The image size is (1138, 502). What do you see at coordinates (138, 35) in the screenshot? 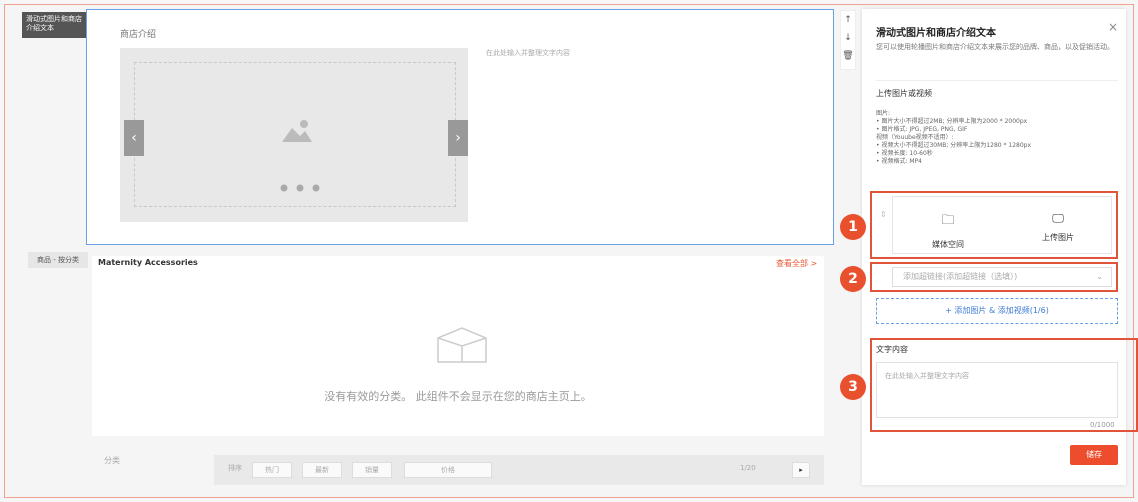
I see `shop-intro-title: 商店介绍` at bounding box center [138, 35].